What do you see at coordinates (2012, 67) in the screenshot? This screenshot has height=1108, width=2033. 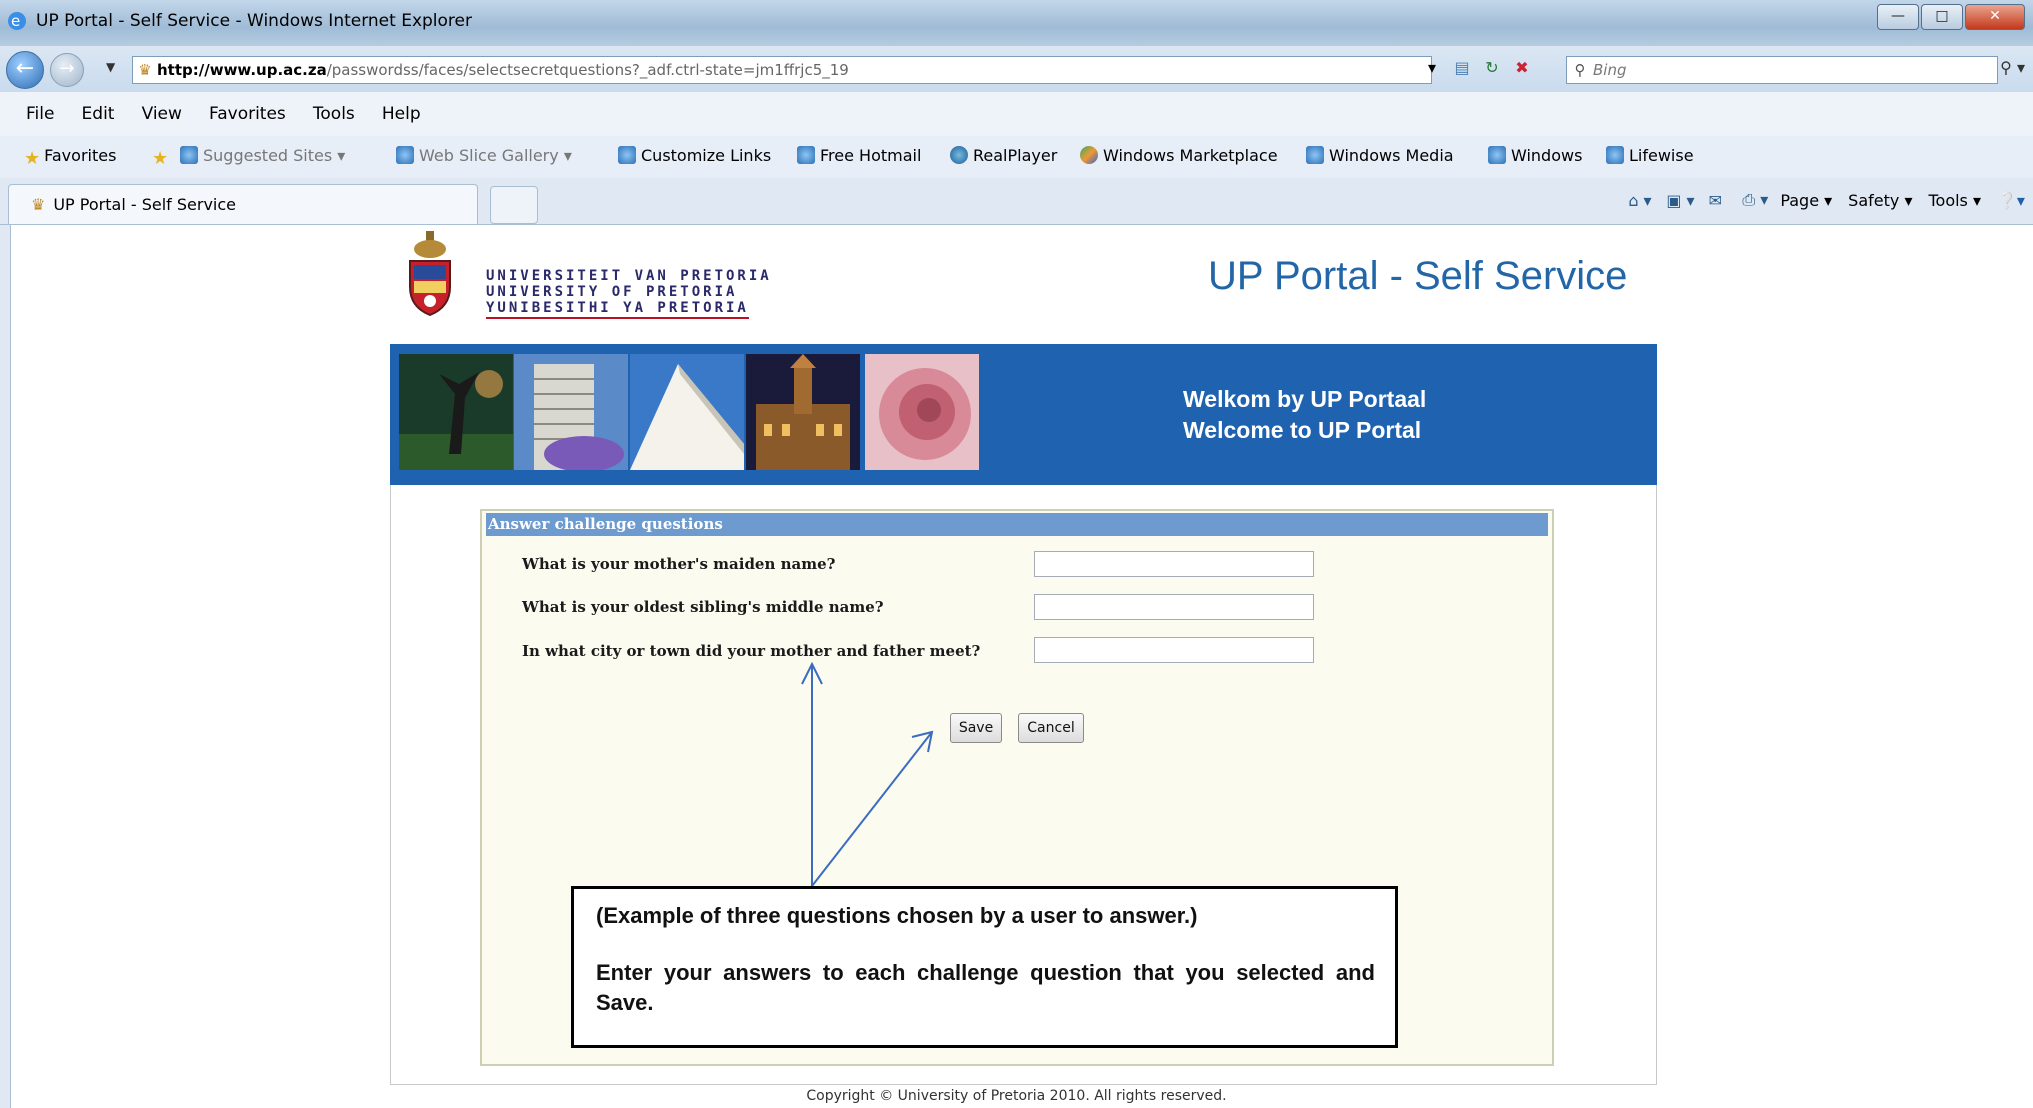 I see `search-icon: ⚲ ▾` at bounding box center [2012, 67].